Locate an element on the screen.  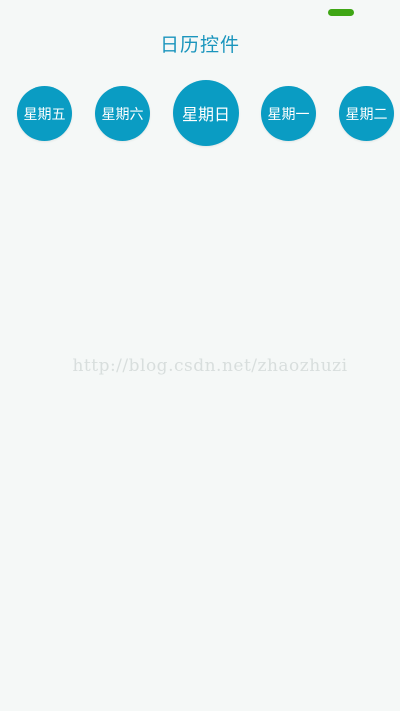
day-item-tuesday: 星期二 is located at coordinates (366, 113).